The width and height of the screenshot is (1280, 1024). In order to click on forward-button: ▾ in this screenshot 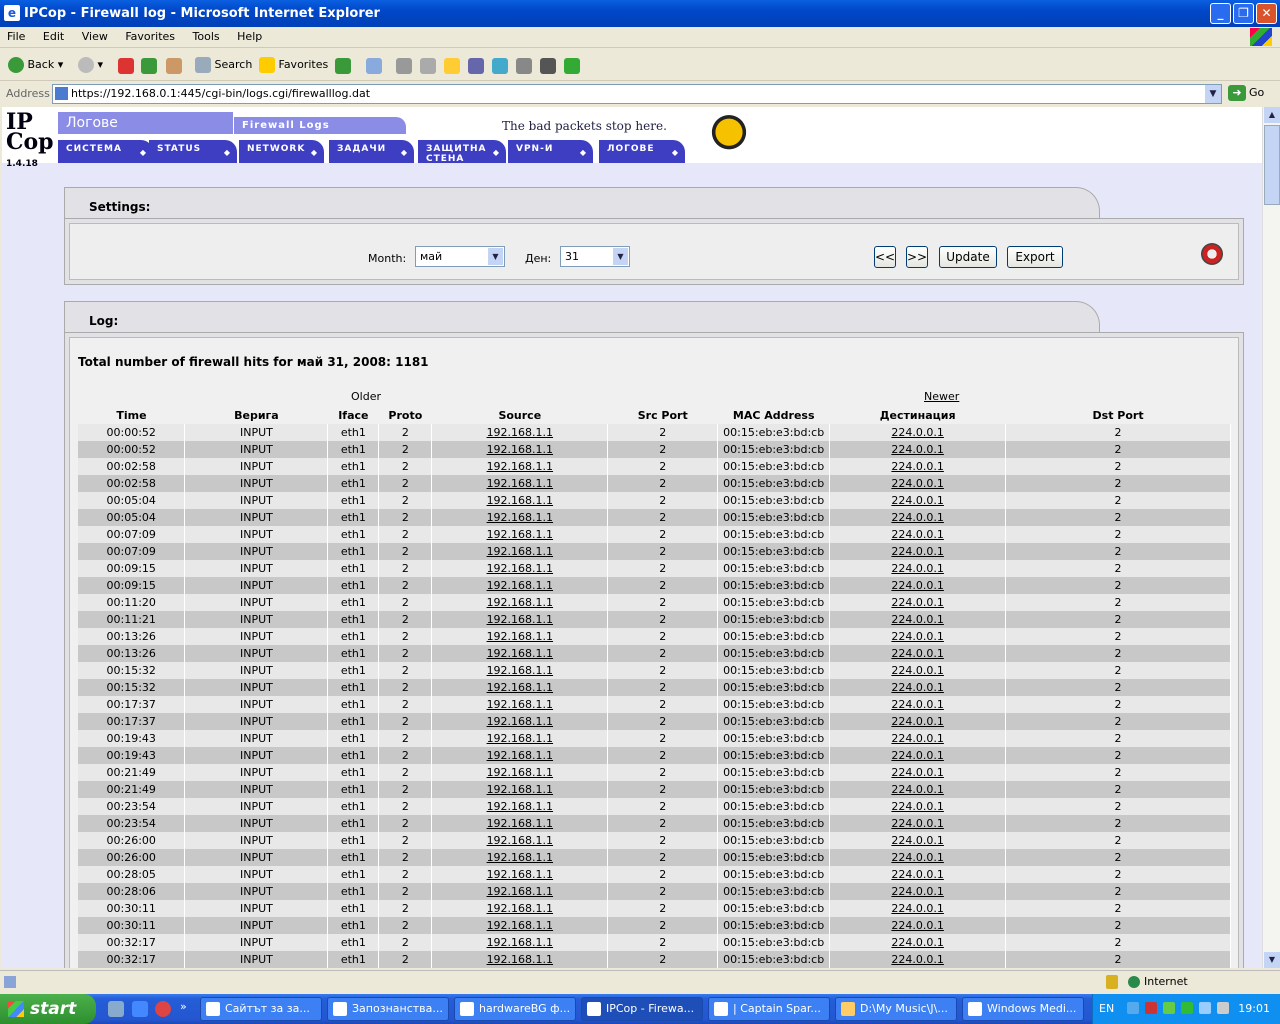, I will do `click(90, 65)`.